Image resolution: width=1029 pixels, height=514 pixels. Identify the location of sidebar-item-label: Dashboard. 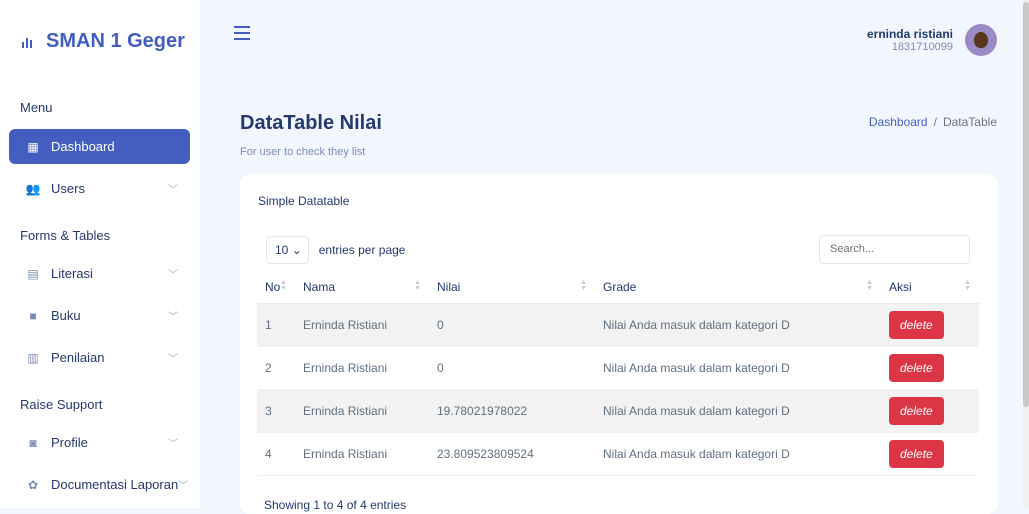
(83, 146).